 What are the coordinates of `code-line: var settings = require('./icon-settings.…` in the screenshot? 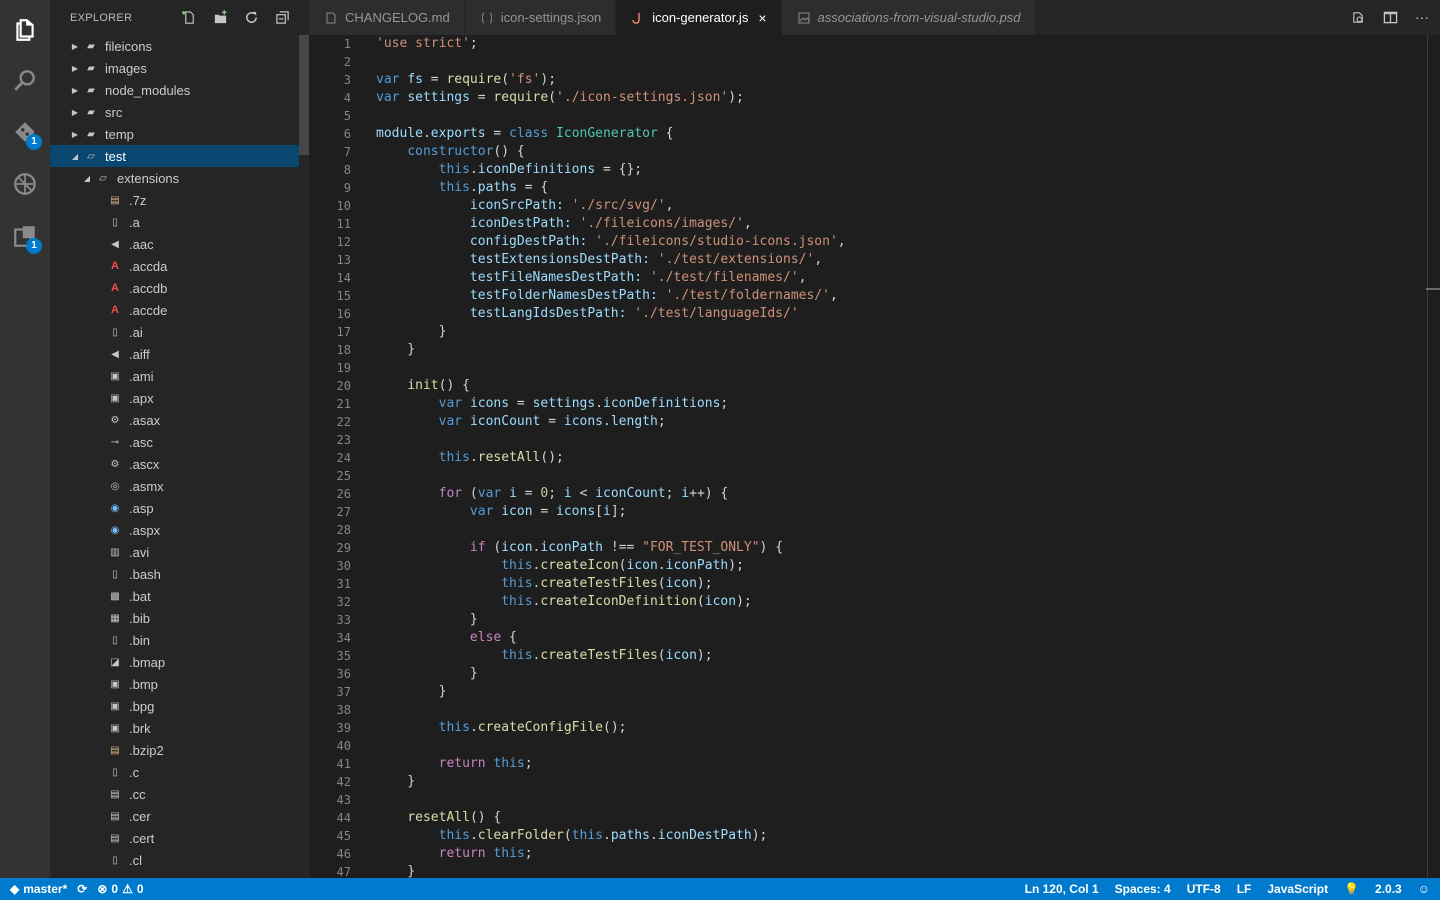 It's located at (611, 98).